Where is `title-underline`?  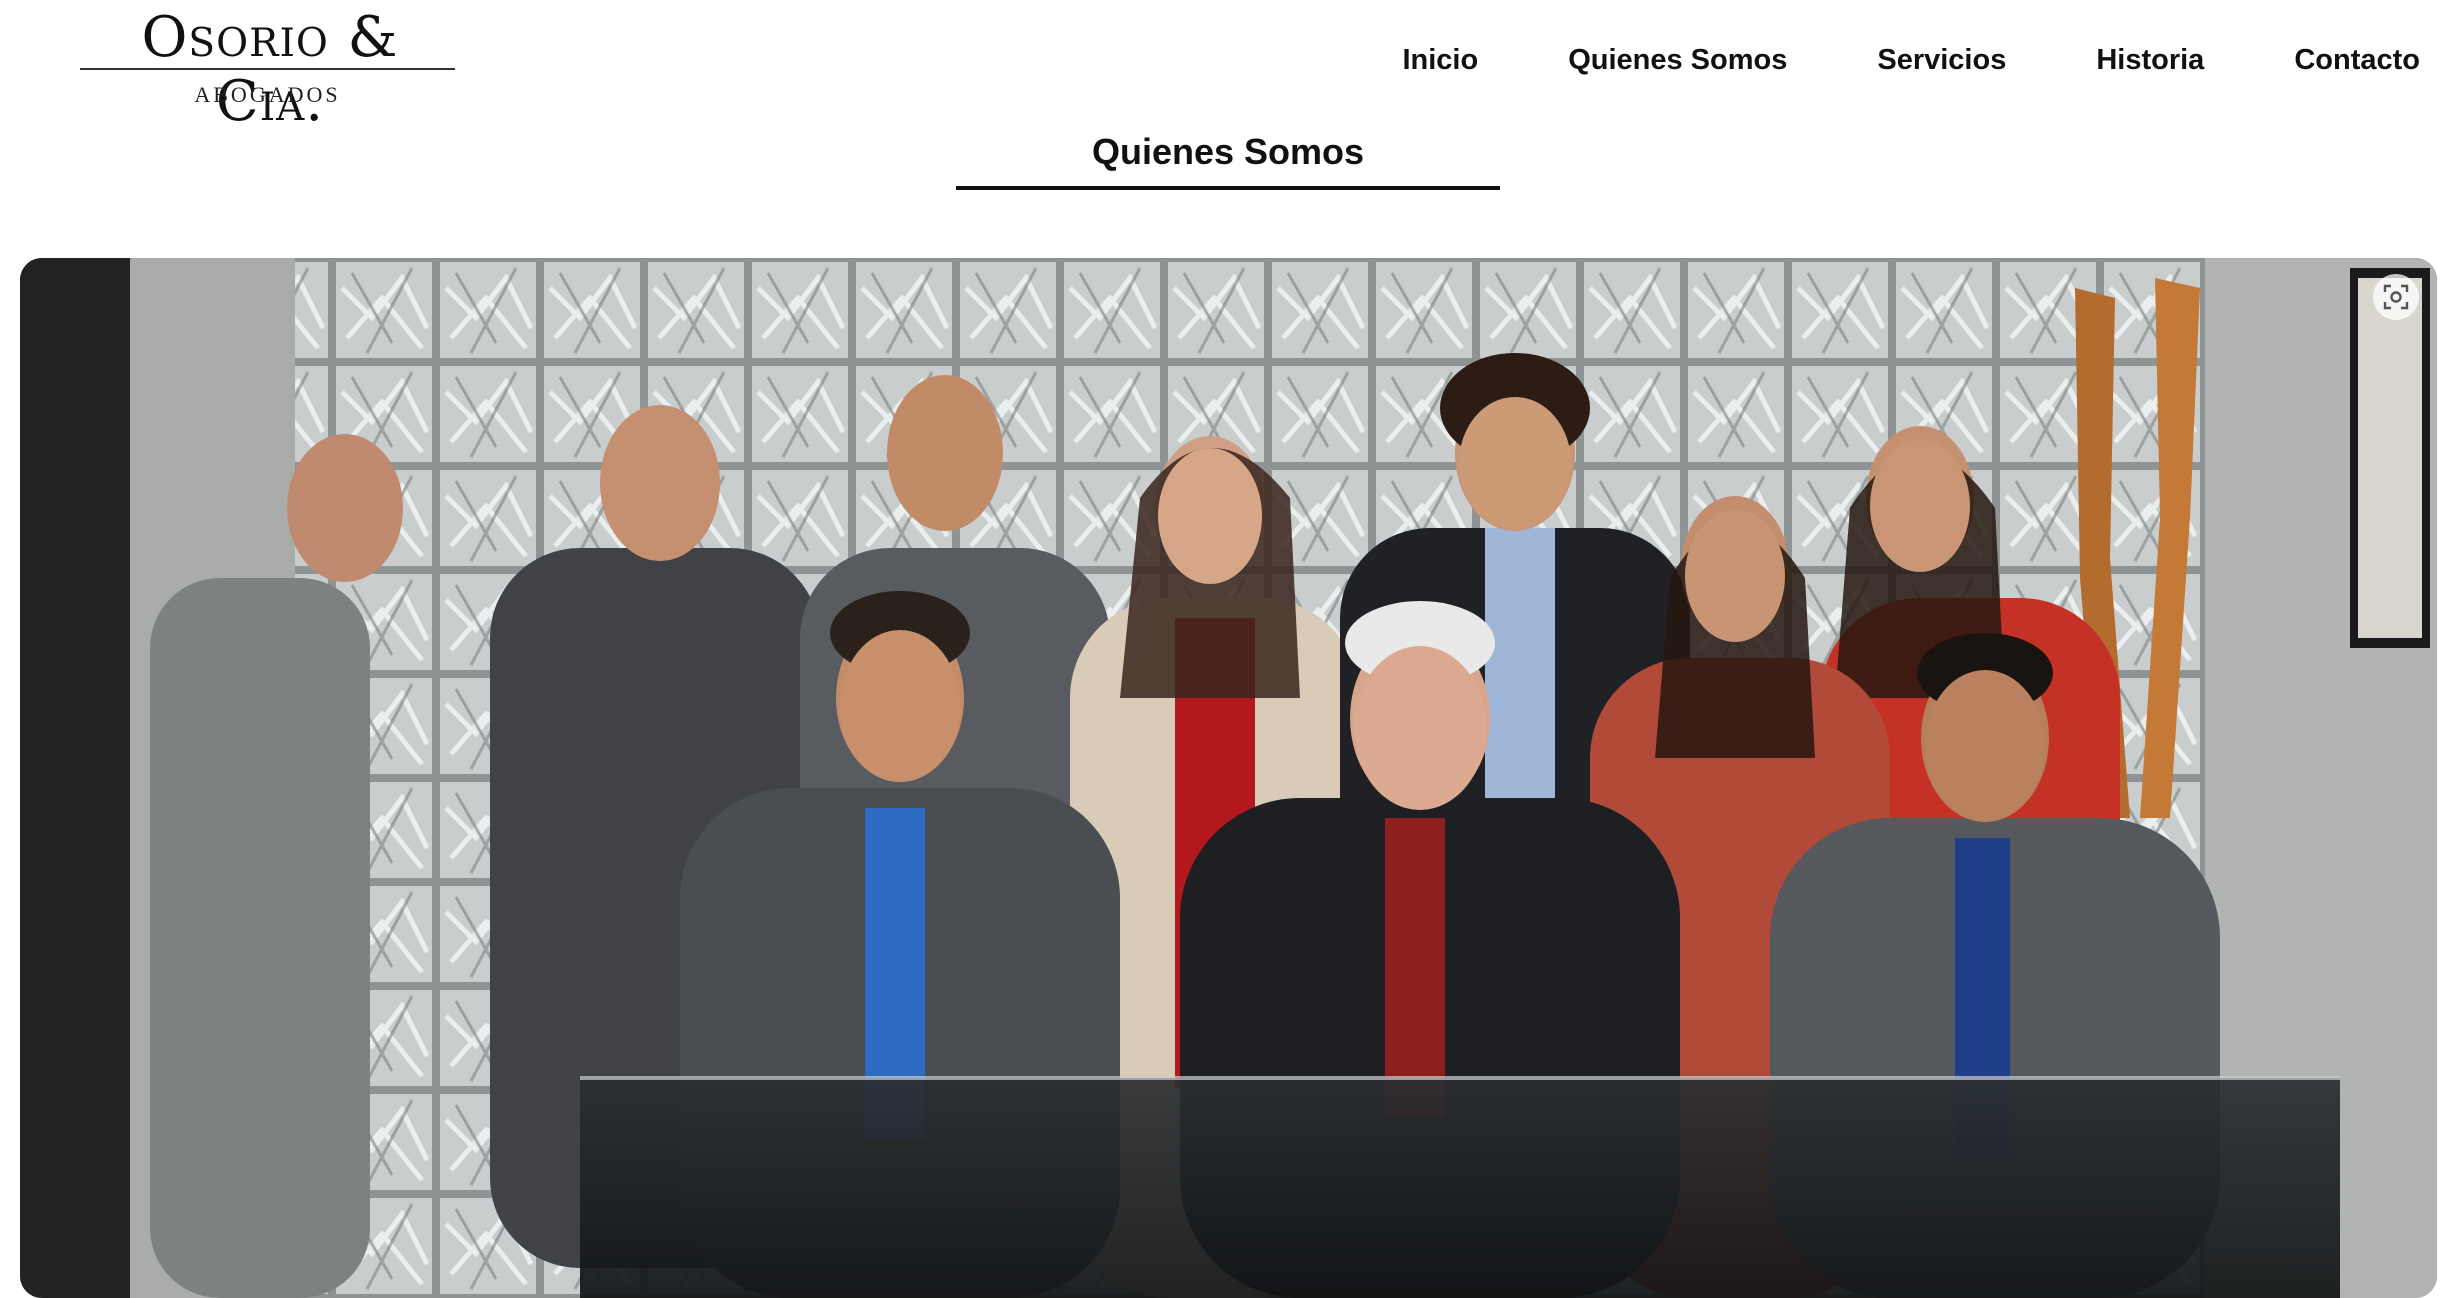 title-underline is located at coordinates (1228, 188).